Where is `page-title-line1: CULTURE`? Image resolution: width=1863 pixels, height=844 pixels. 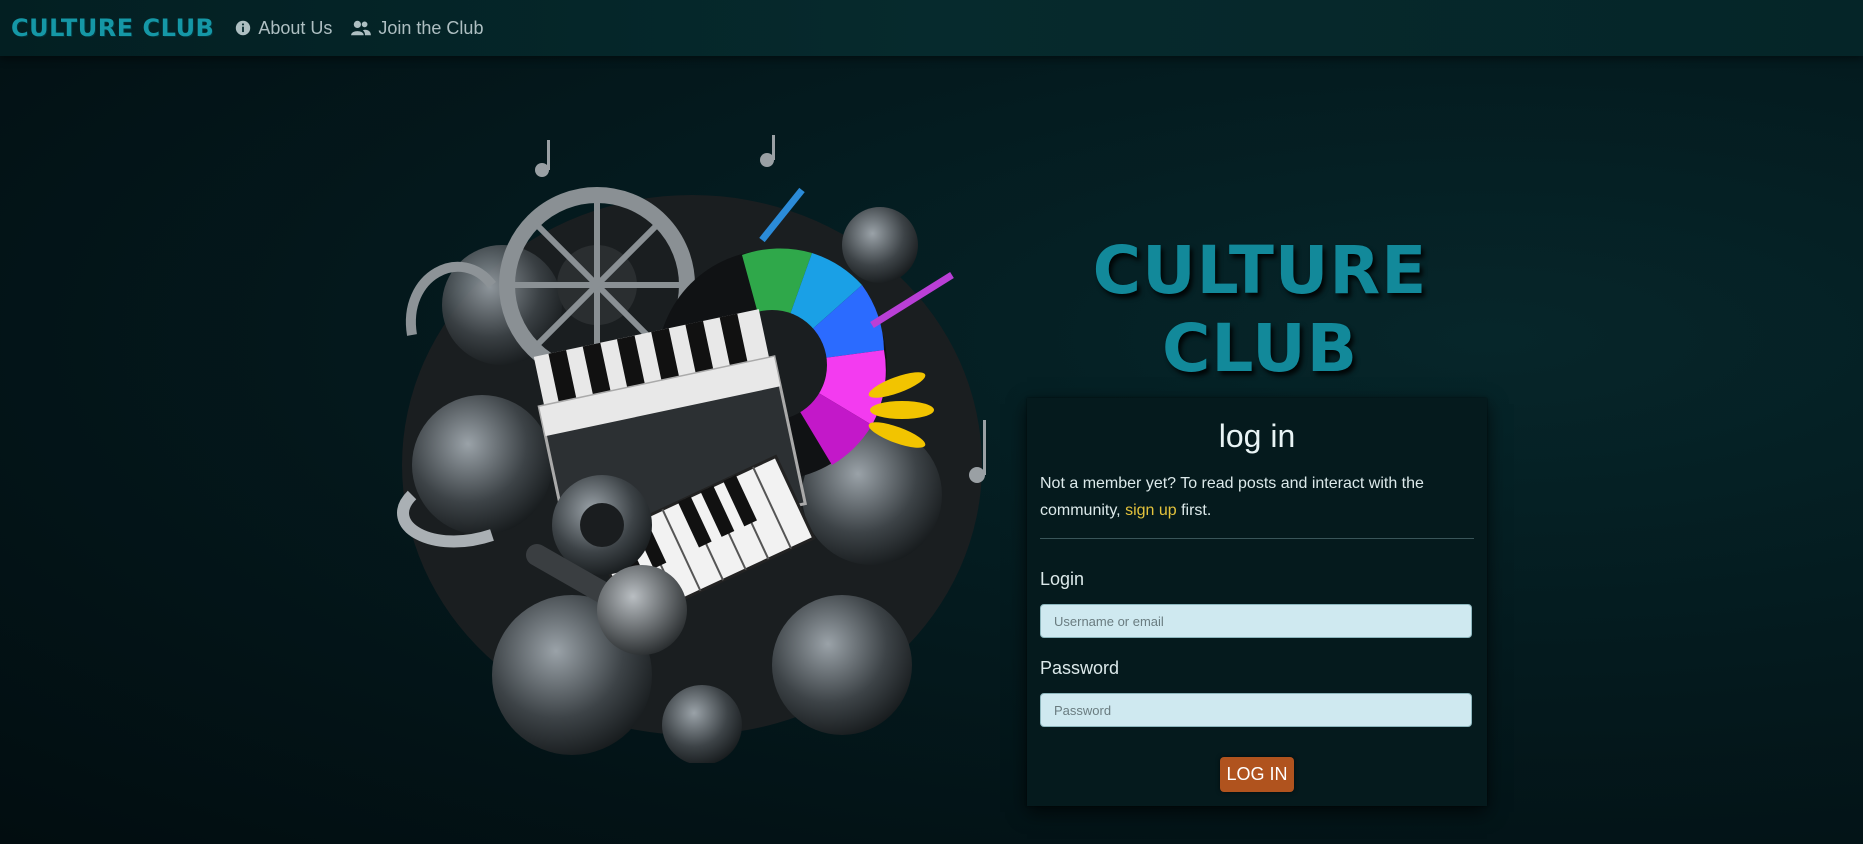 page-title-line1: CULTURE is located at coordinates (1260, 270).